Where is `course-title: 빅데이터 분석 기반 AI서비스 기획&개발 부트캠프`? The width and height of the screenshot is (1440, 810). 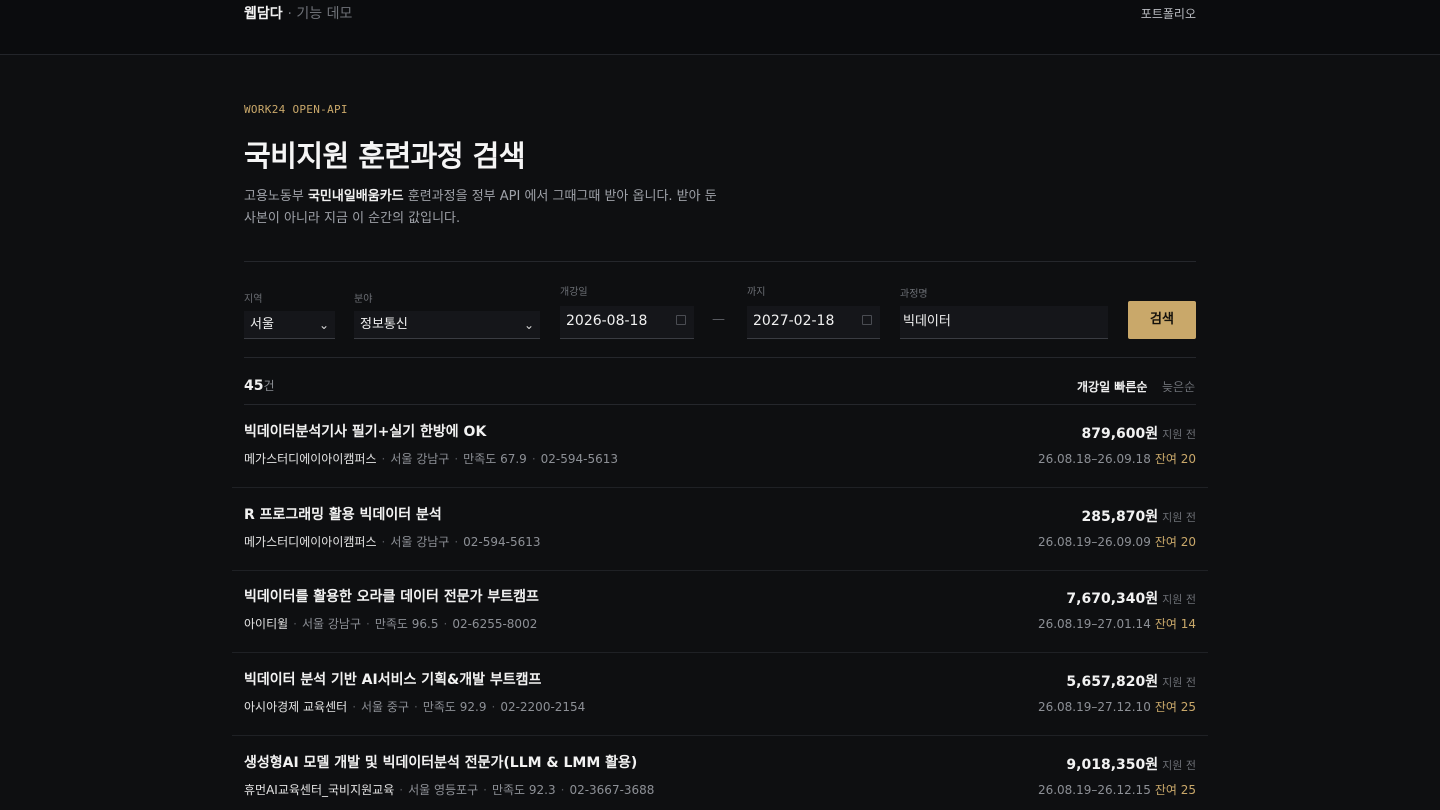 course-title: 빅데이터 분석 기반 AI서비스 기획&개발 부트캠프 is located at coordinates (392, 679).